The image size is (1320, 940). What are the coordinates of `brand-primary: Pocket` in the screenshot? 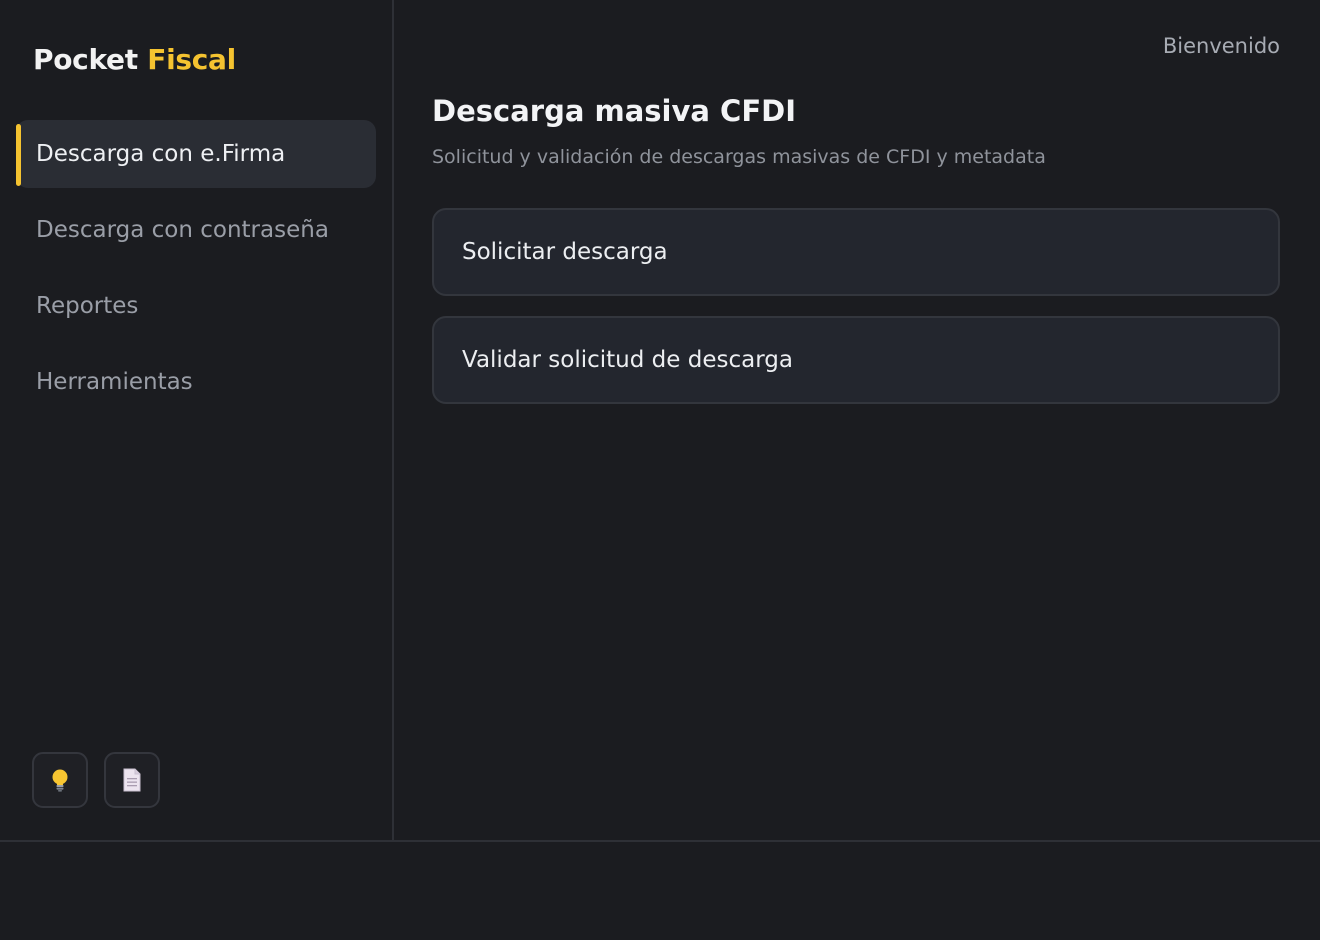 It's located at (85, 59).